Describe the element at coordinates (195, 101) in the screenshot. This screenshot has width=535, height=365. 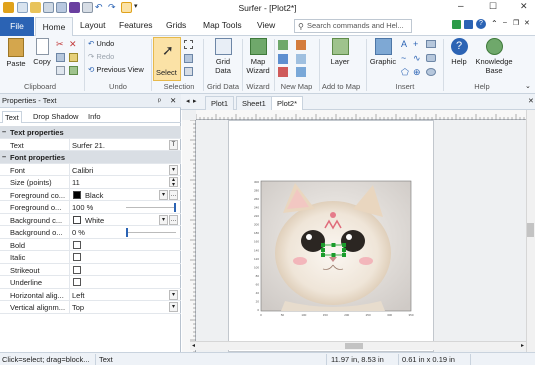
I see `tabs-scroll-right-icon: ▸` at that location.